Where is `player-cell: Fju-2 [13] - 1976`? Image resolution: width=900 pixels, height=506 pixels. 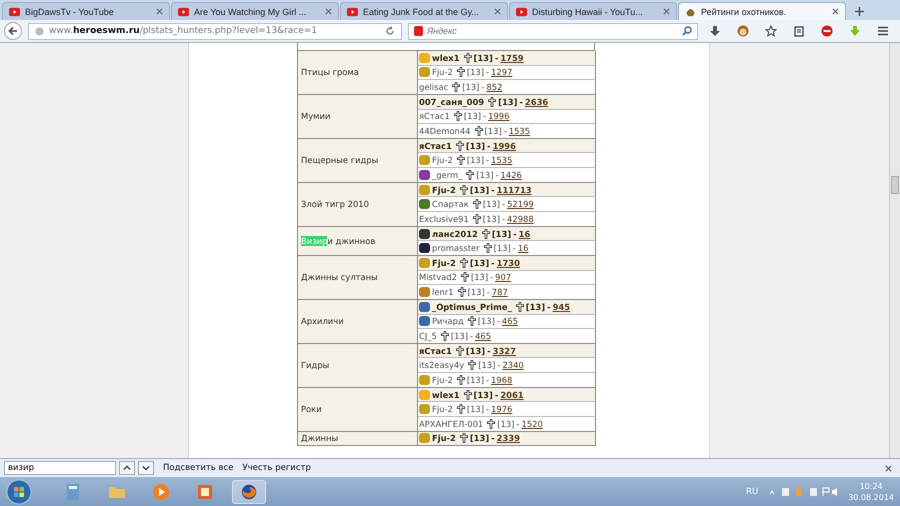 player-cell: Fju-2 [13] - 1976 is located at coordinates (507, 410).